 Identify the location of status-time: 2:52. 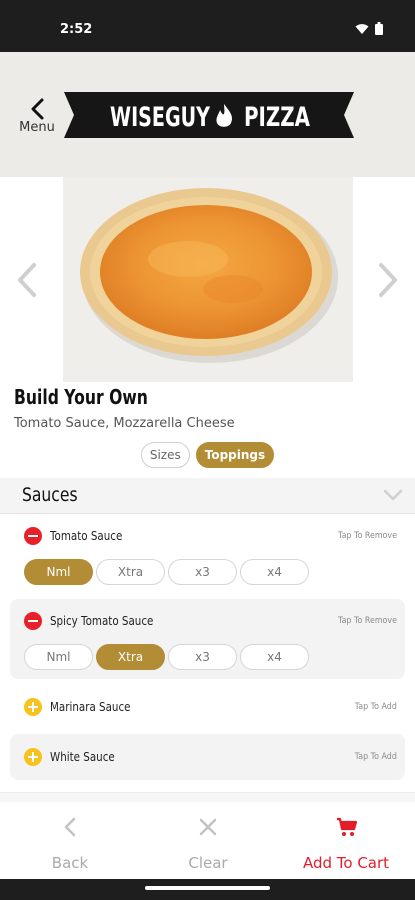
(76, 29).